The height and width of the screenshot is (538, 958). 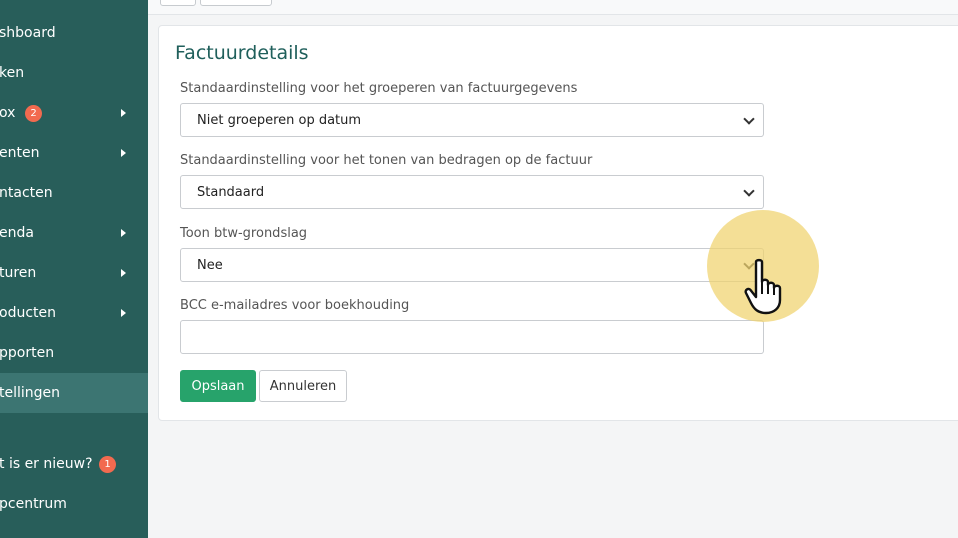 I want to click on sidebar-item-dashboard: shboard, so click(x=74, y=33).